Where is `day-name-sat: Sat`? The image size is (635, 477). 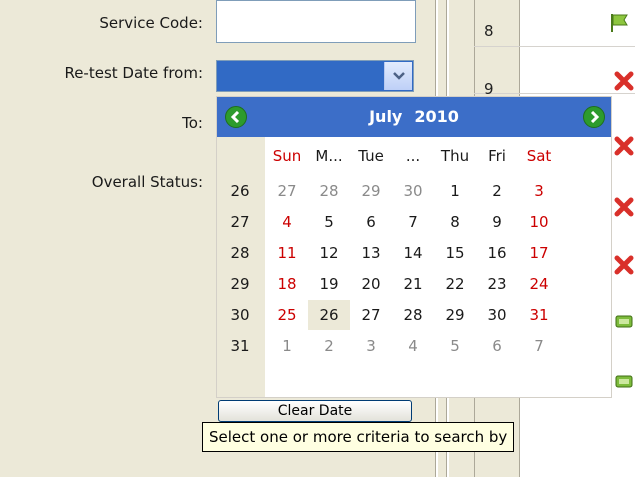
day-name-sat: Sat is located at coordinates (539, 156).